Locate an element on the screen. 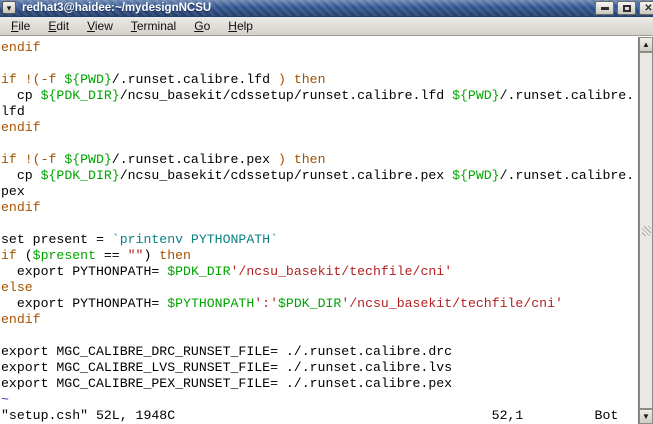  maximize-icon is located at coordinates (626, 8).